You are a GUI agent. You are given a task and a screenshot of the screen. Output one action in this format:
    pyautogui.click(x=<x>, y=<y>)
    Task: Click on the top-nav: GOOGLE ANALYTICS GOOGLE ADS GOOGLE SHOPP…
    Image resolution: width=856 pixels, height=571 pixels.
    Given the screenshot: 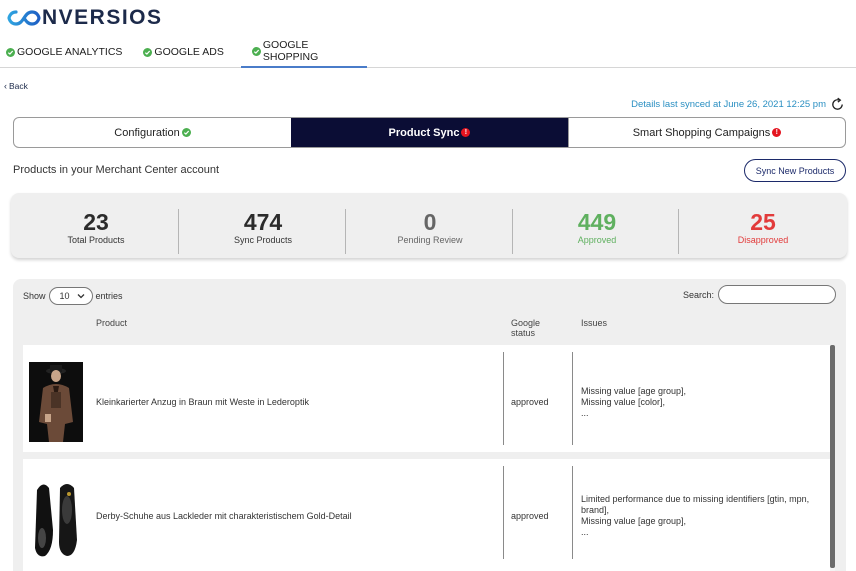 What is the action you would take?
    pyautogui.click(x=183, y=52)
    